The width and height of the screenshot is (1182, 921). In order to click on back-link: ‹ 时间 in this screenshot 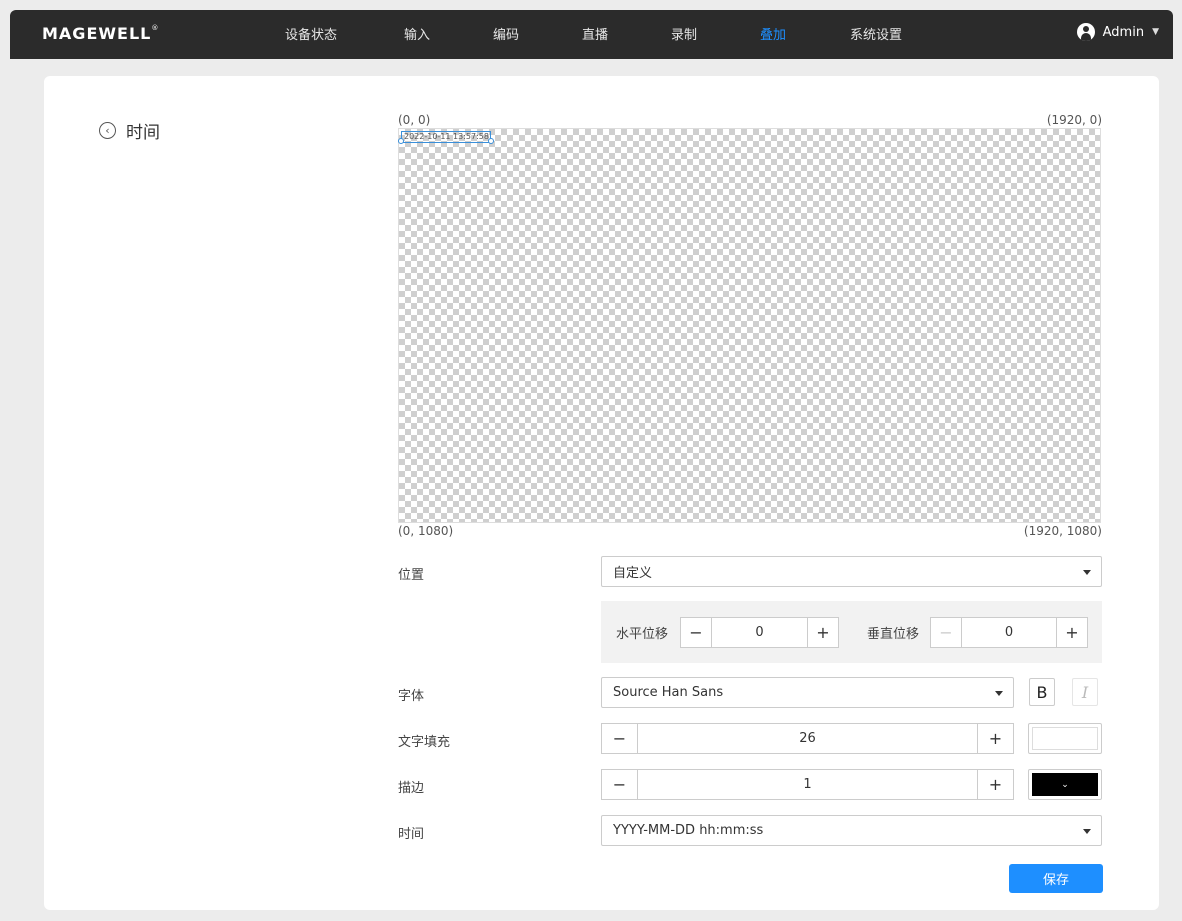, I will do `click(129, 130)`.